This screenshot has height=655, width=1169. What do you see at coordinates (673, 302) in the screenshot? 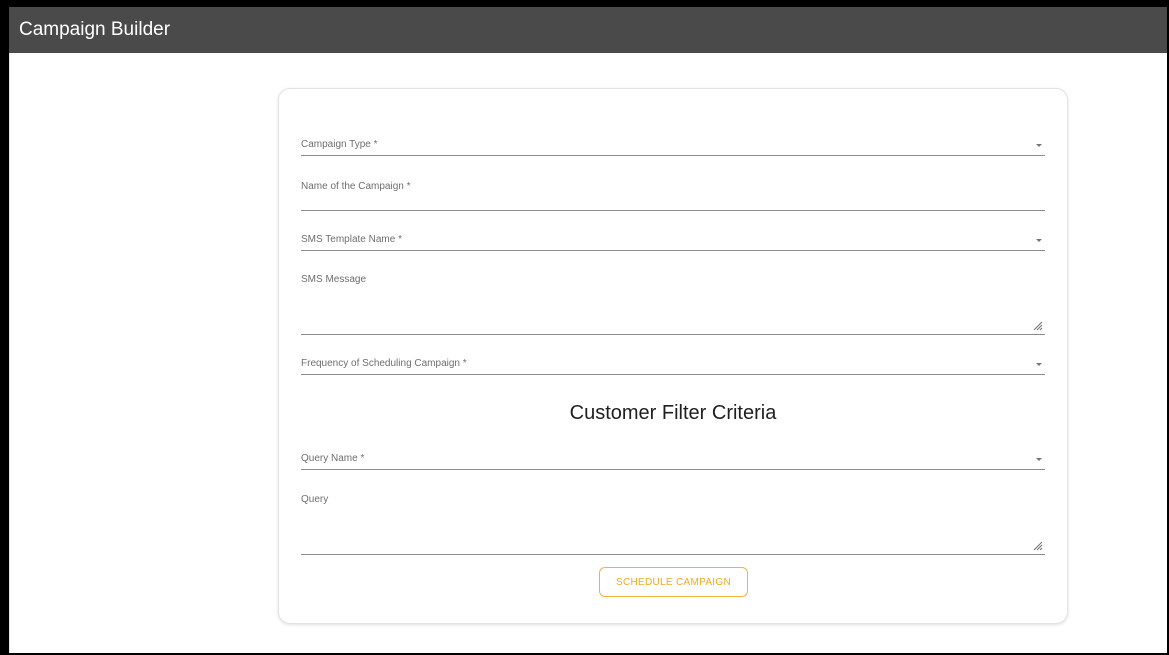
I see `sms-message-textarea: SMS Message` at bounding box center [673, 302].